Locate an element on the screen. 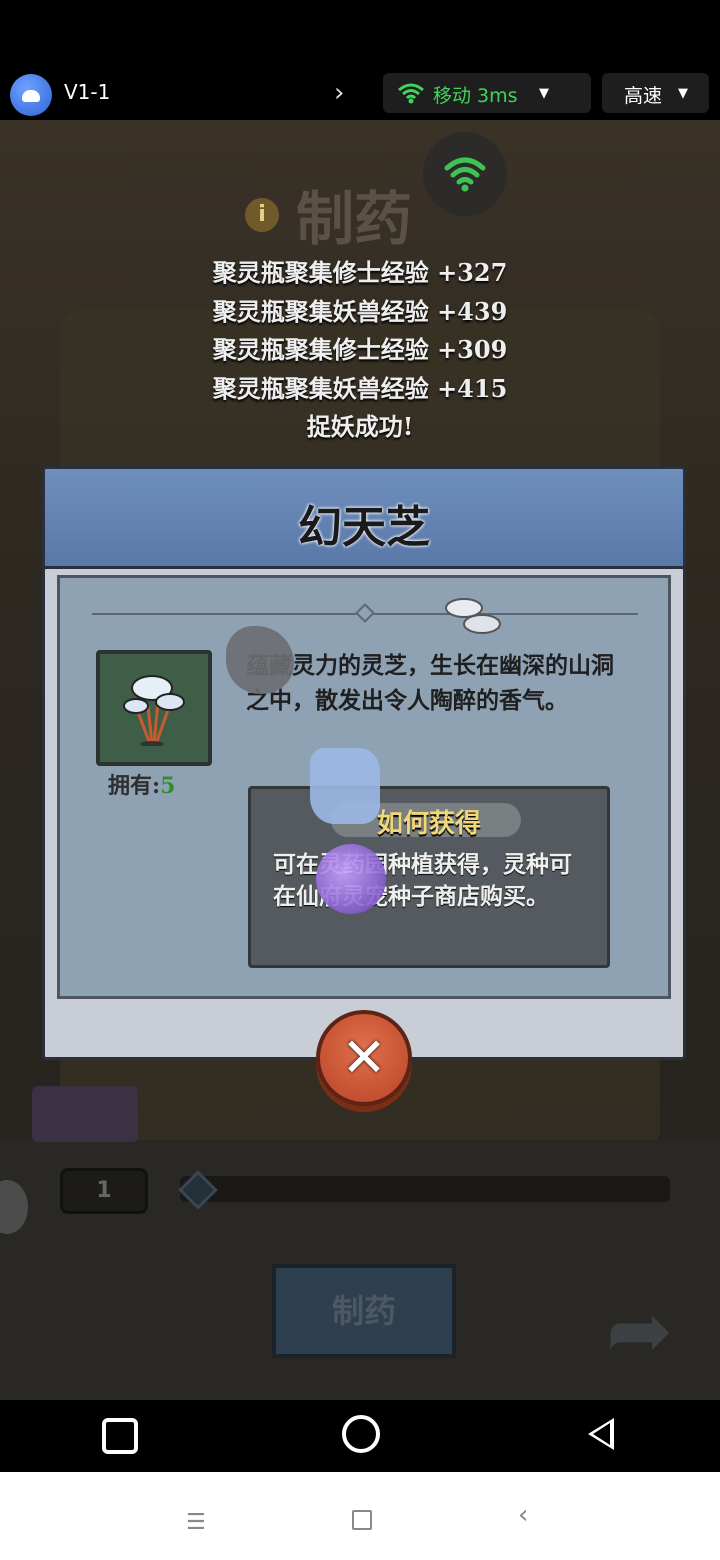  spirit-orb-icon is located at coordinates (351, 879).